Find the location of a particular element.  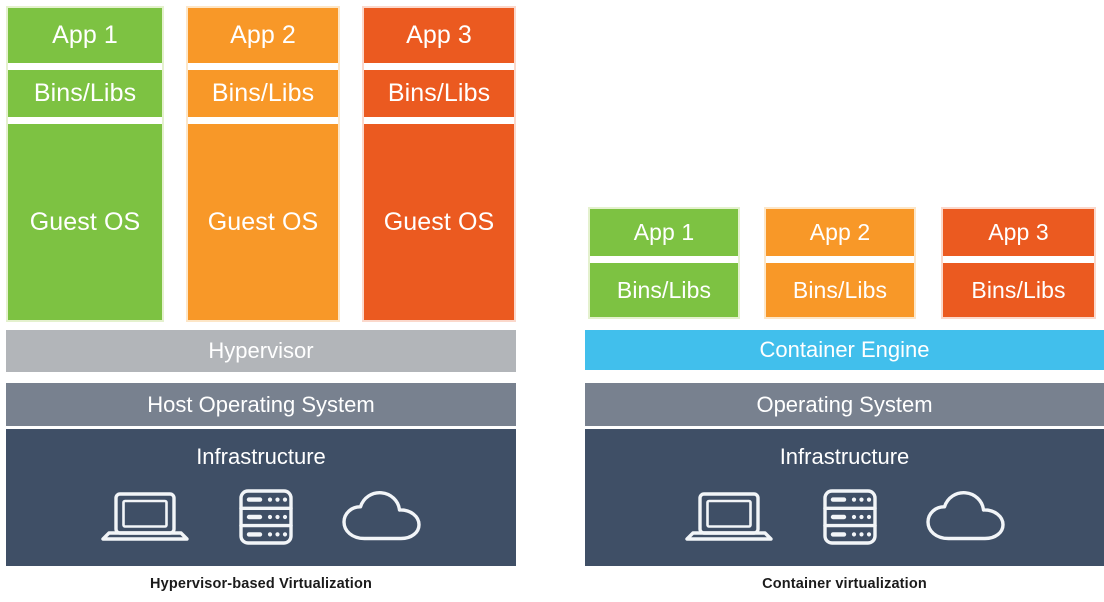

vm-3-app-band: App 3 is located at coordinates (439, 35).